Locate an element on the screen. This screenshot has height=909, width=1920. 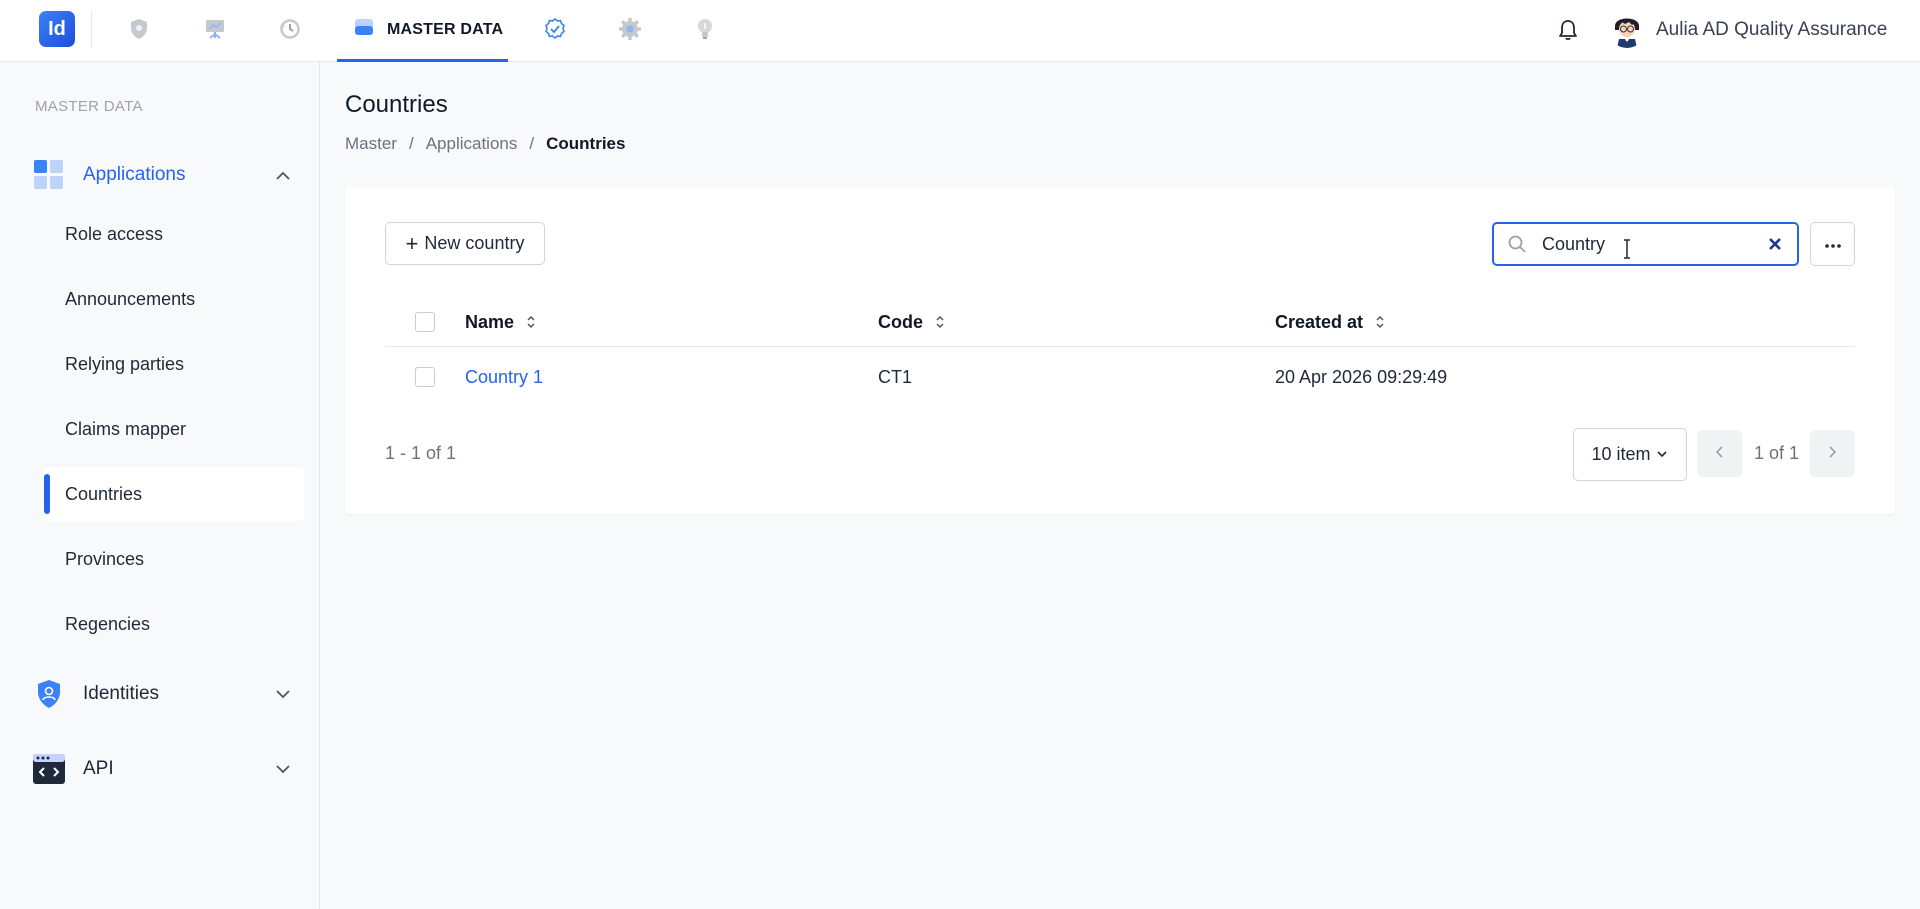
user-name: Aulia AD Quality Assurance is located at coordinates (1771, 30).